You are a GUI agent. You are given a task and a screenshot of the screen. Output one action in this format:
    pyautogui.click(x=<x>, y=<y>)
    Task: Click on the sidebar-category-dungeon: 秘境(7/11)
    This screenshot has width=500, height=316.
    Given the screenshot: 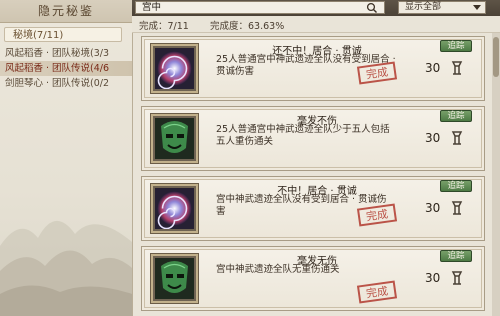 What is the action you would take?
    pyautogui.click(x=63, y=34)
    